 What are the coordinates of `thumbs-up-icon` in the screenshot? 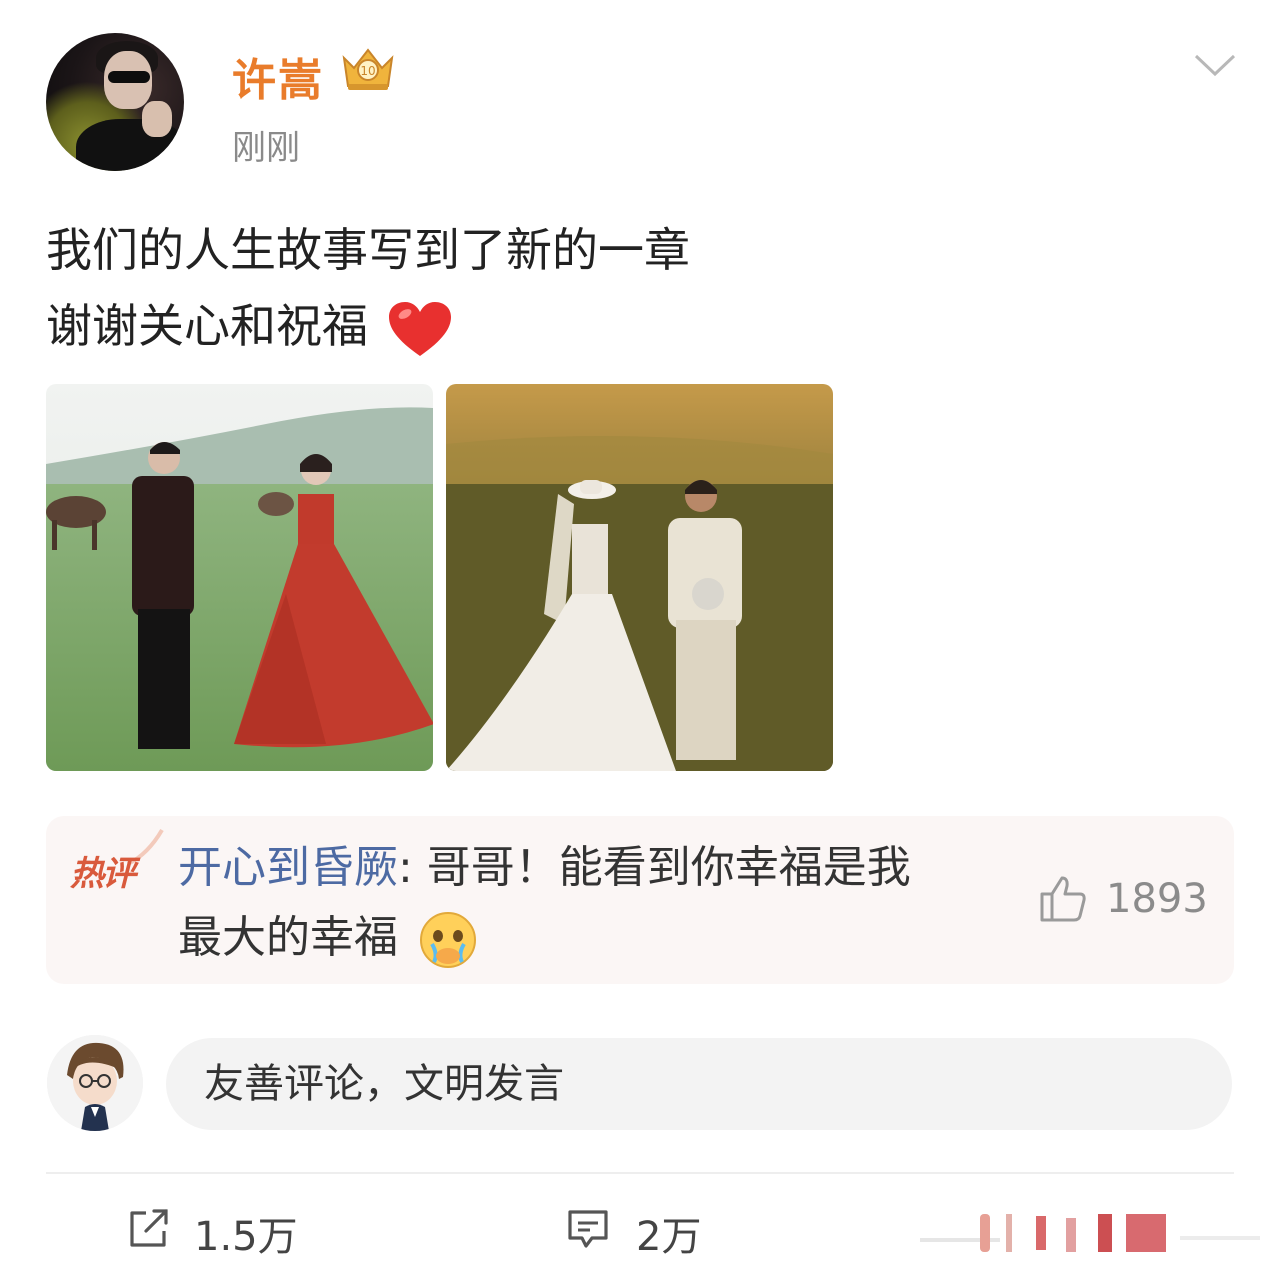 It's located at (1062, 898).